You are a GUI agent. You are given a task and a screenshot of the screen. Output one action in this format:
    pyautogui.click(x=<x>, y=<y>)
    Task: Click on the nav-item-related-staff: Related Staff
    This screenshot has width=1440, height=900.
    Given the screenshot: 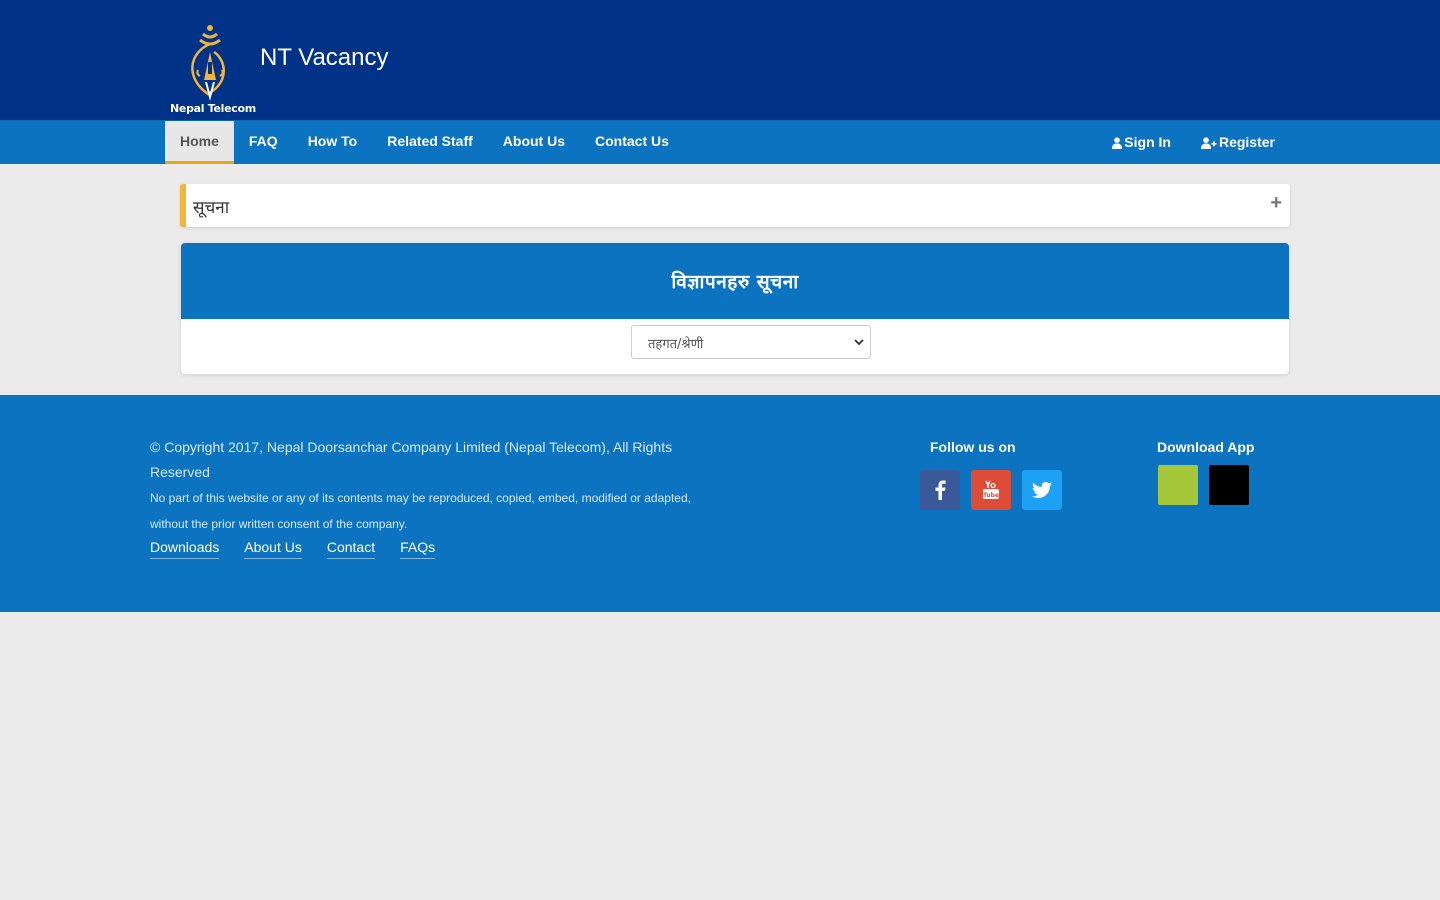 What is the action you would take?
    pyautogui.click(x=430, y=142)
    